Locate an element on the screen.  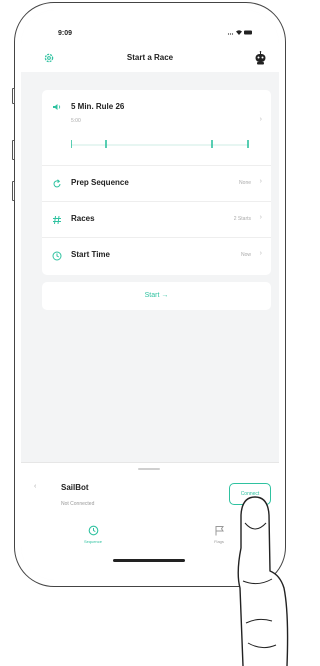
robot-icon is located at coordinates (260, 58).